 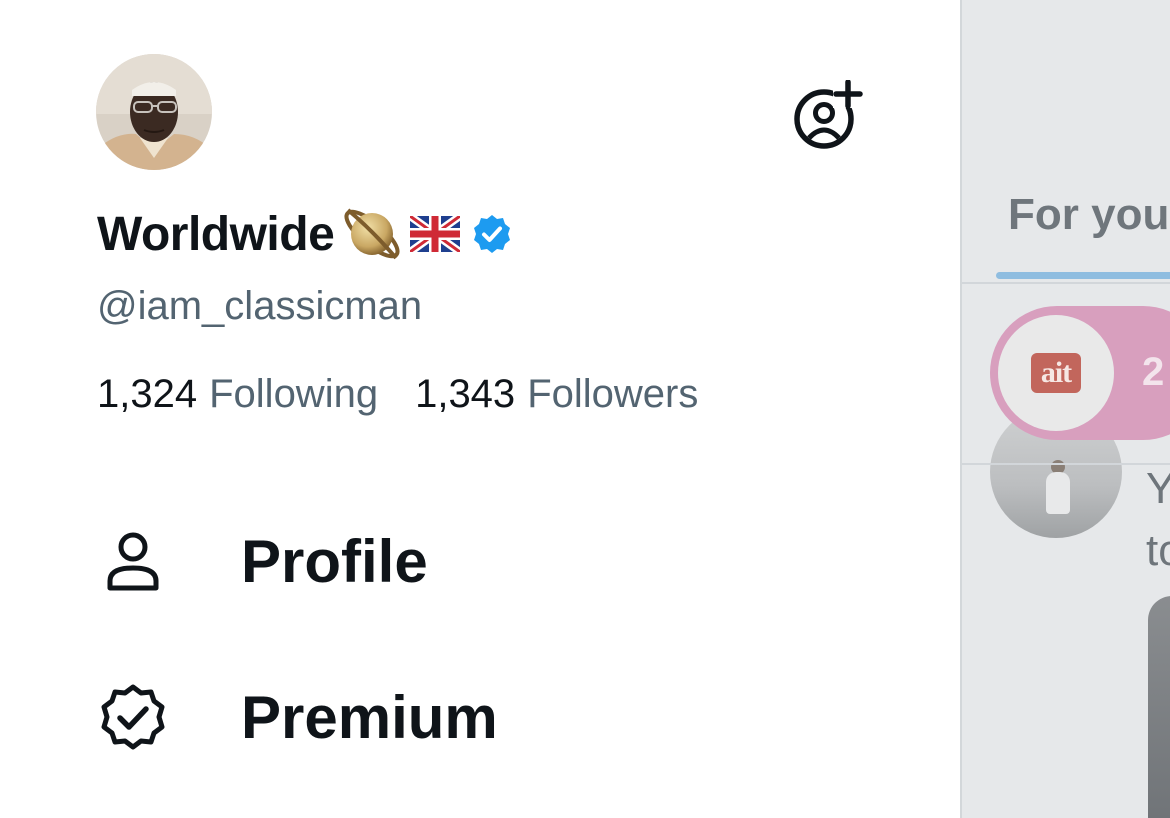 What do you see at coordinates (435, 234) in the screenshot?
I see `uk-flag-icon` at bounding box center [435, 234].